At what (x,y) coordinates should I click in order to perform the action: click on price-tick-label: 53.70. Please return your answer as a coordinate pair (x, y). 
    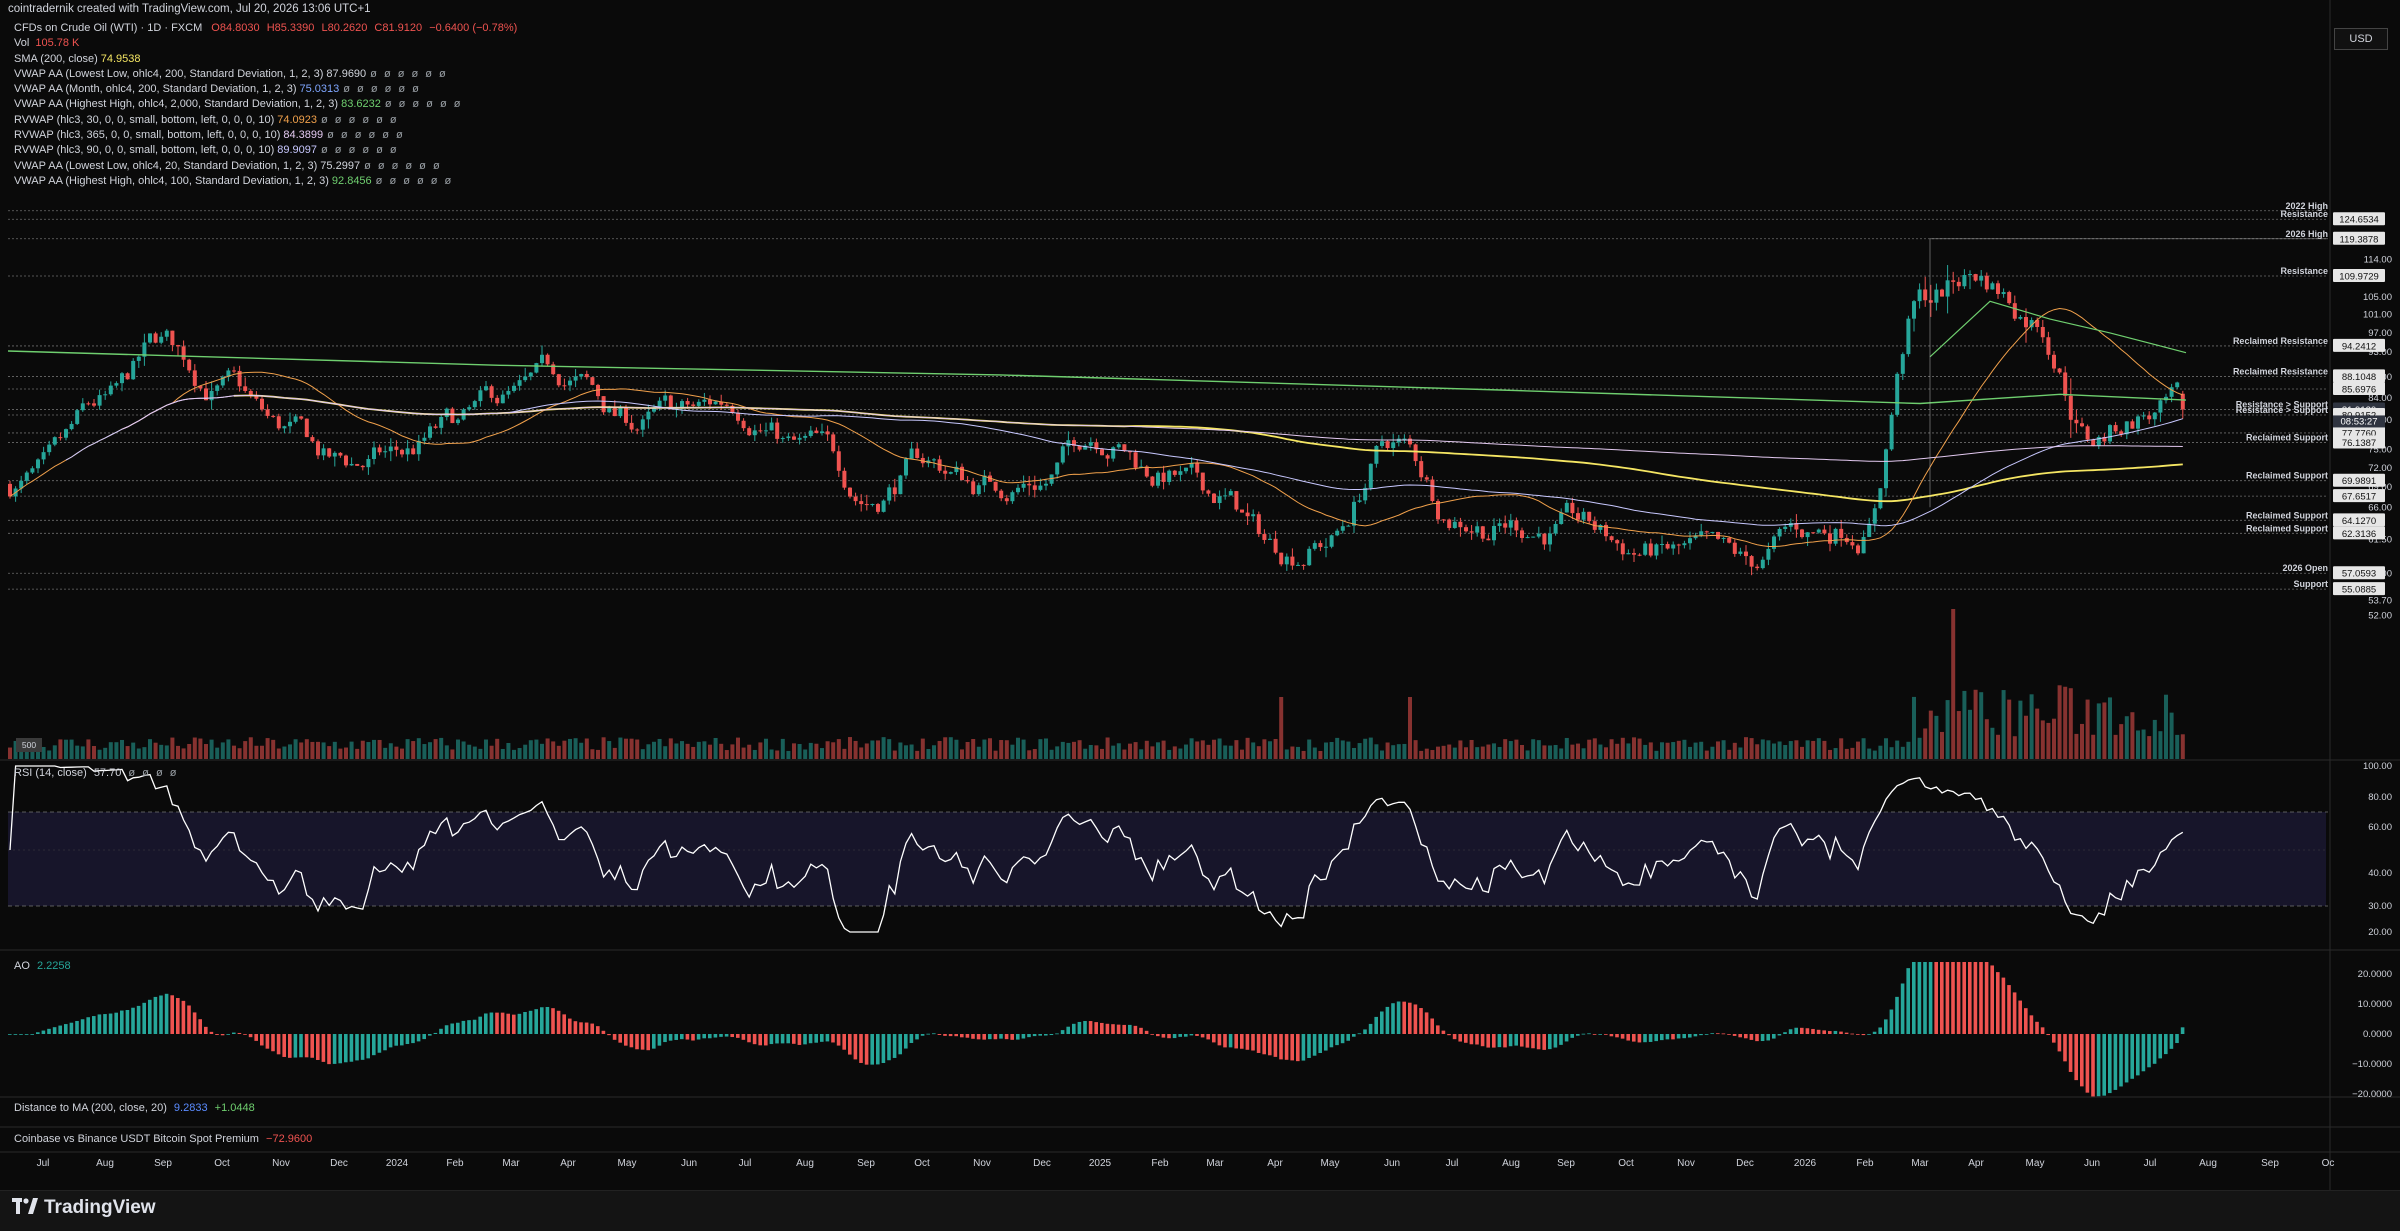
    Looking at the image, I should click on (2380, 601).